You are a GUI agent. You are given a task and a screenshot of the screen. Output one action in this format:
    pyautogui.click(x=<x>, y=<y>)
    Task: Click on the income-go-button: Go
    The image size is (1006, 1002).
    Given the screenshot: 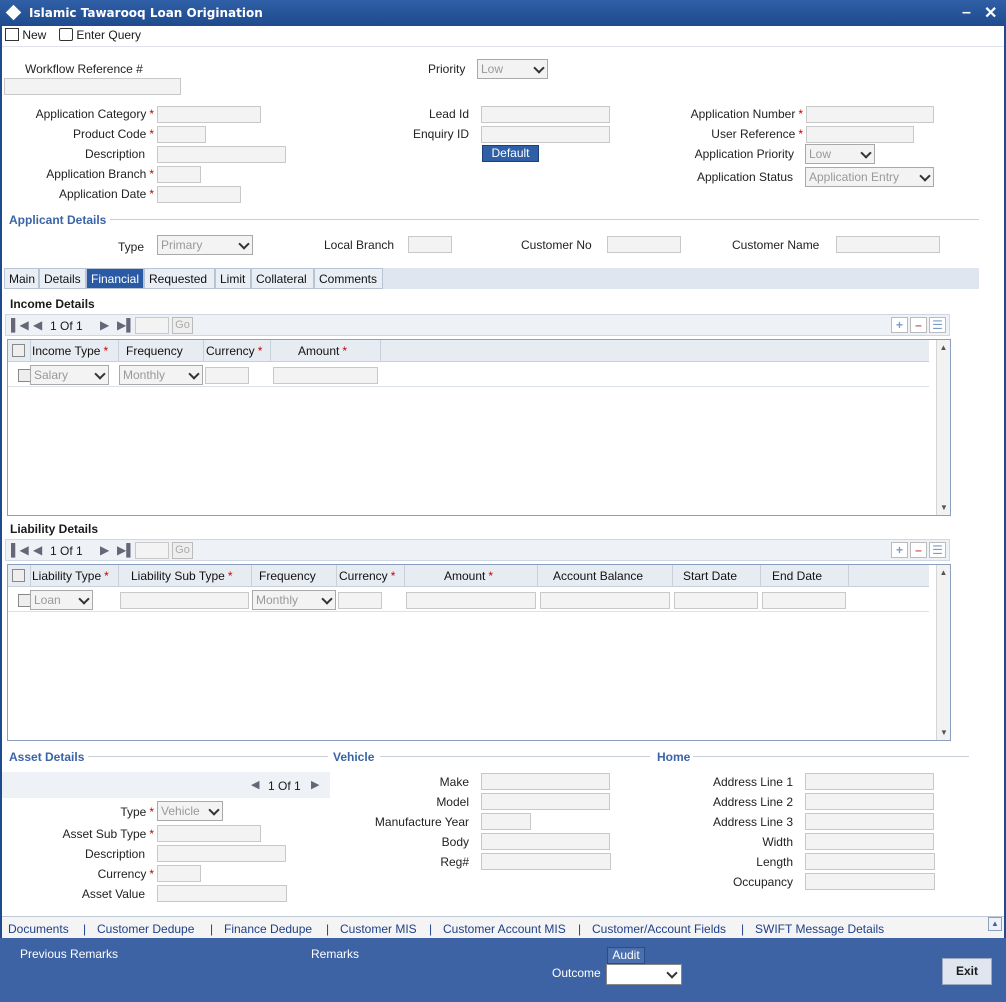 What is the action you would take?
    pyautogui.click(x=182, y=325)
    